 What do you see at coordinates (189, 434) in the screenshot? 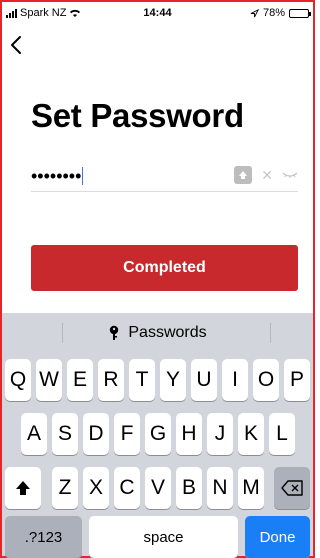
I see `key-h: H` at bounding box center [189, 434].